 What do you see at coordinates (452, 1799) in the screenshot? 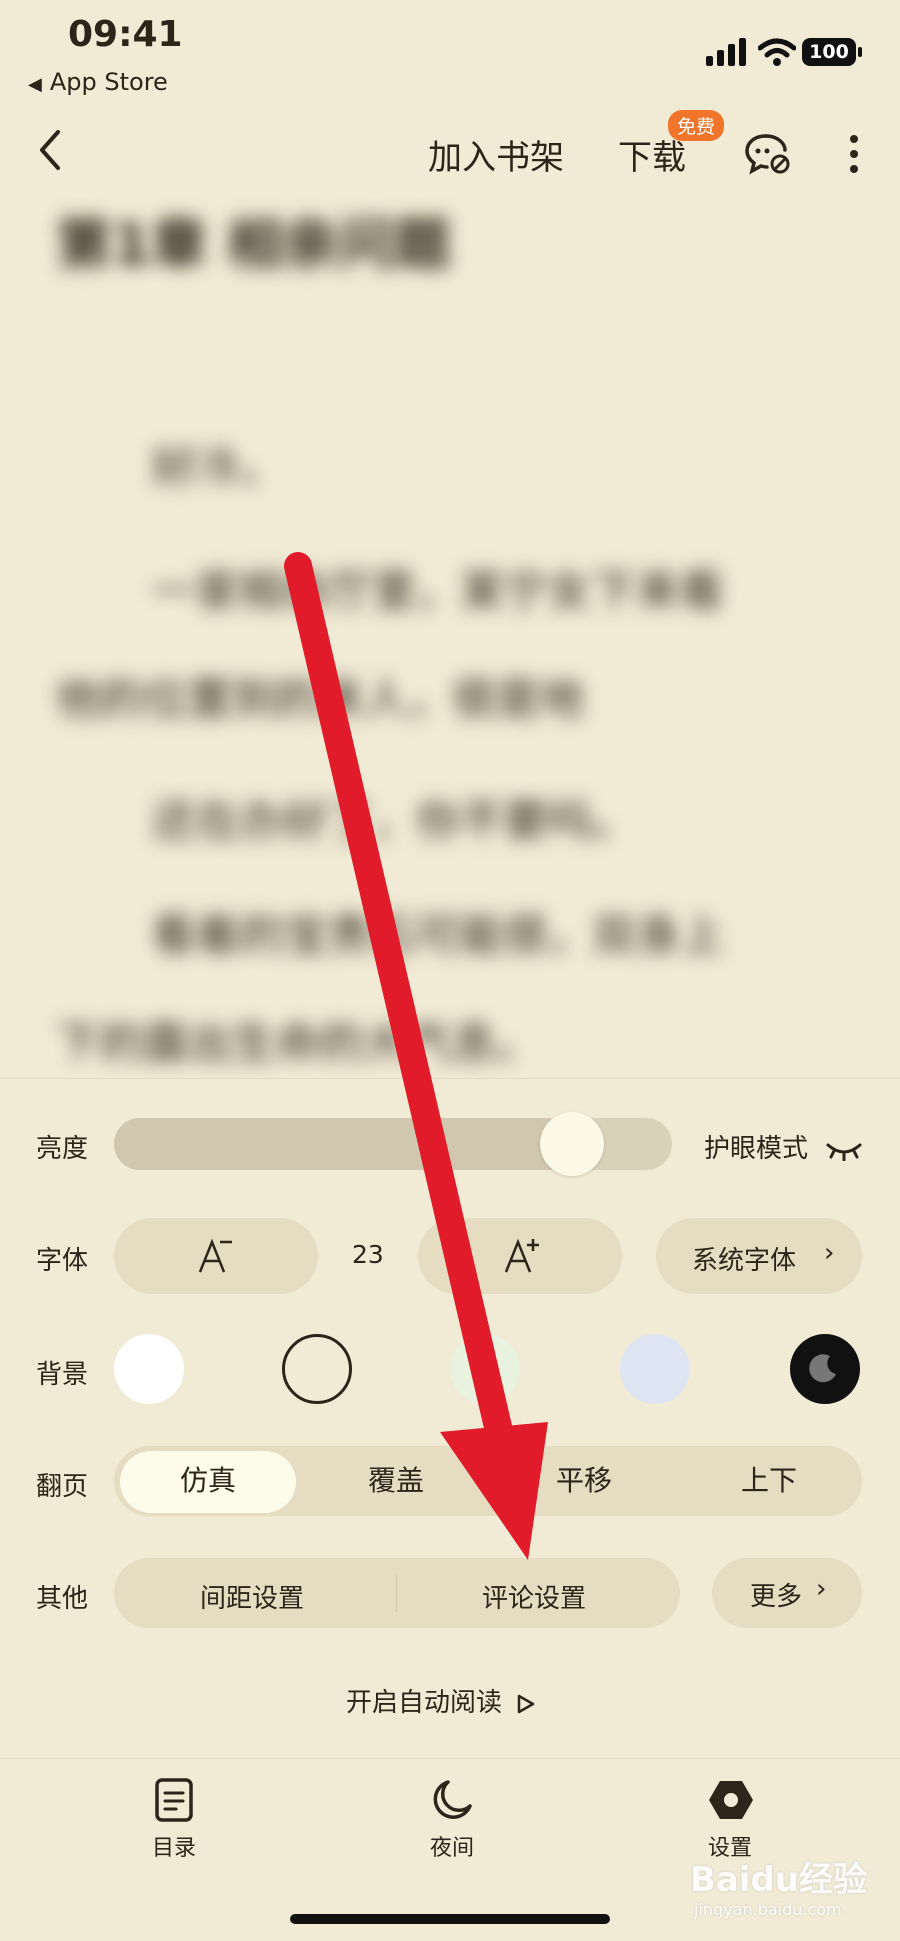
I see `night-moon-icon` at bounding box center [452, 1799].